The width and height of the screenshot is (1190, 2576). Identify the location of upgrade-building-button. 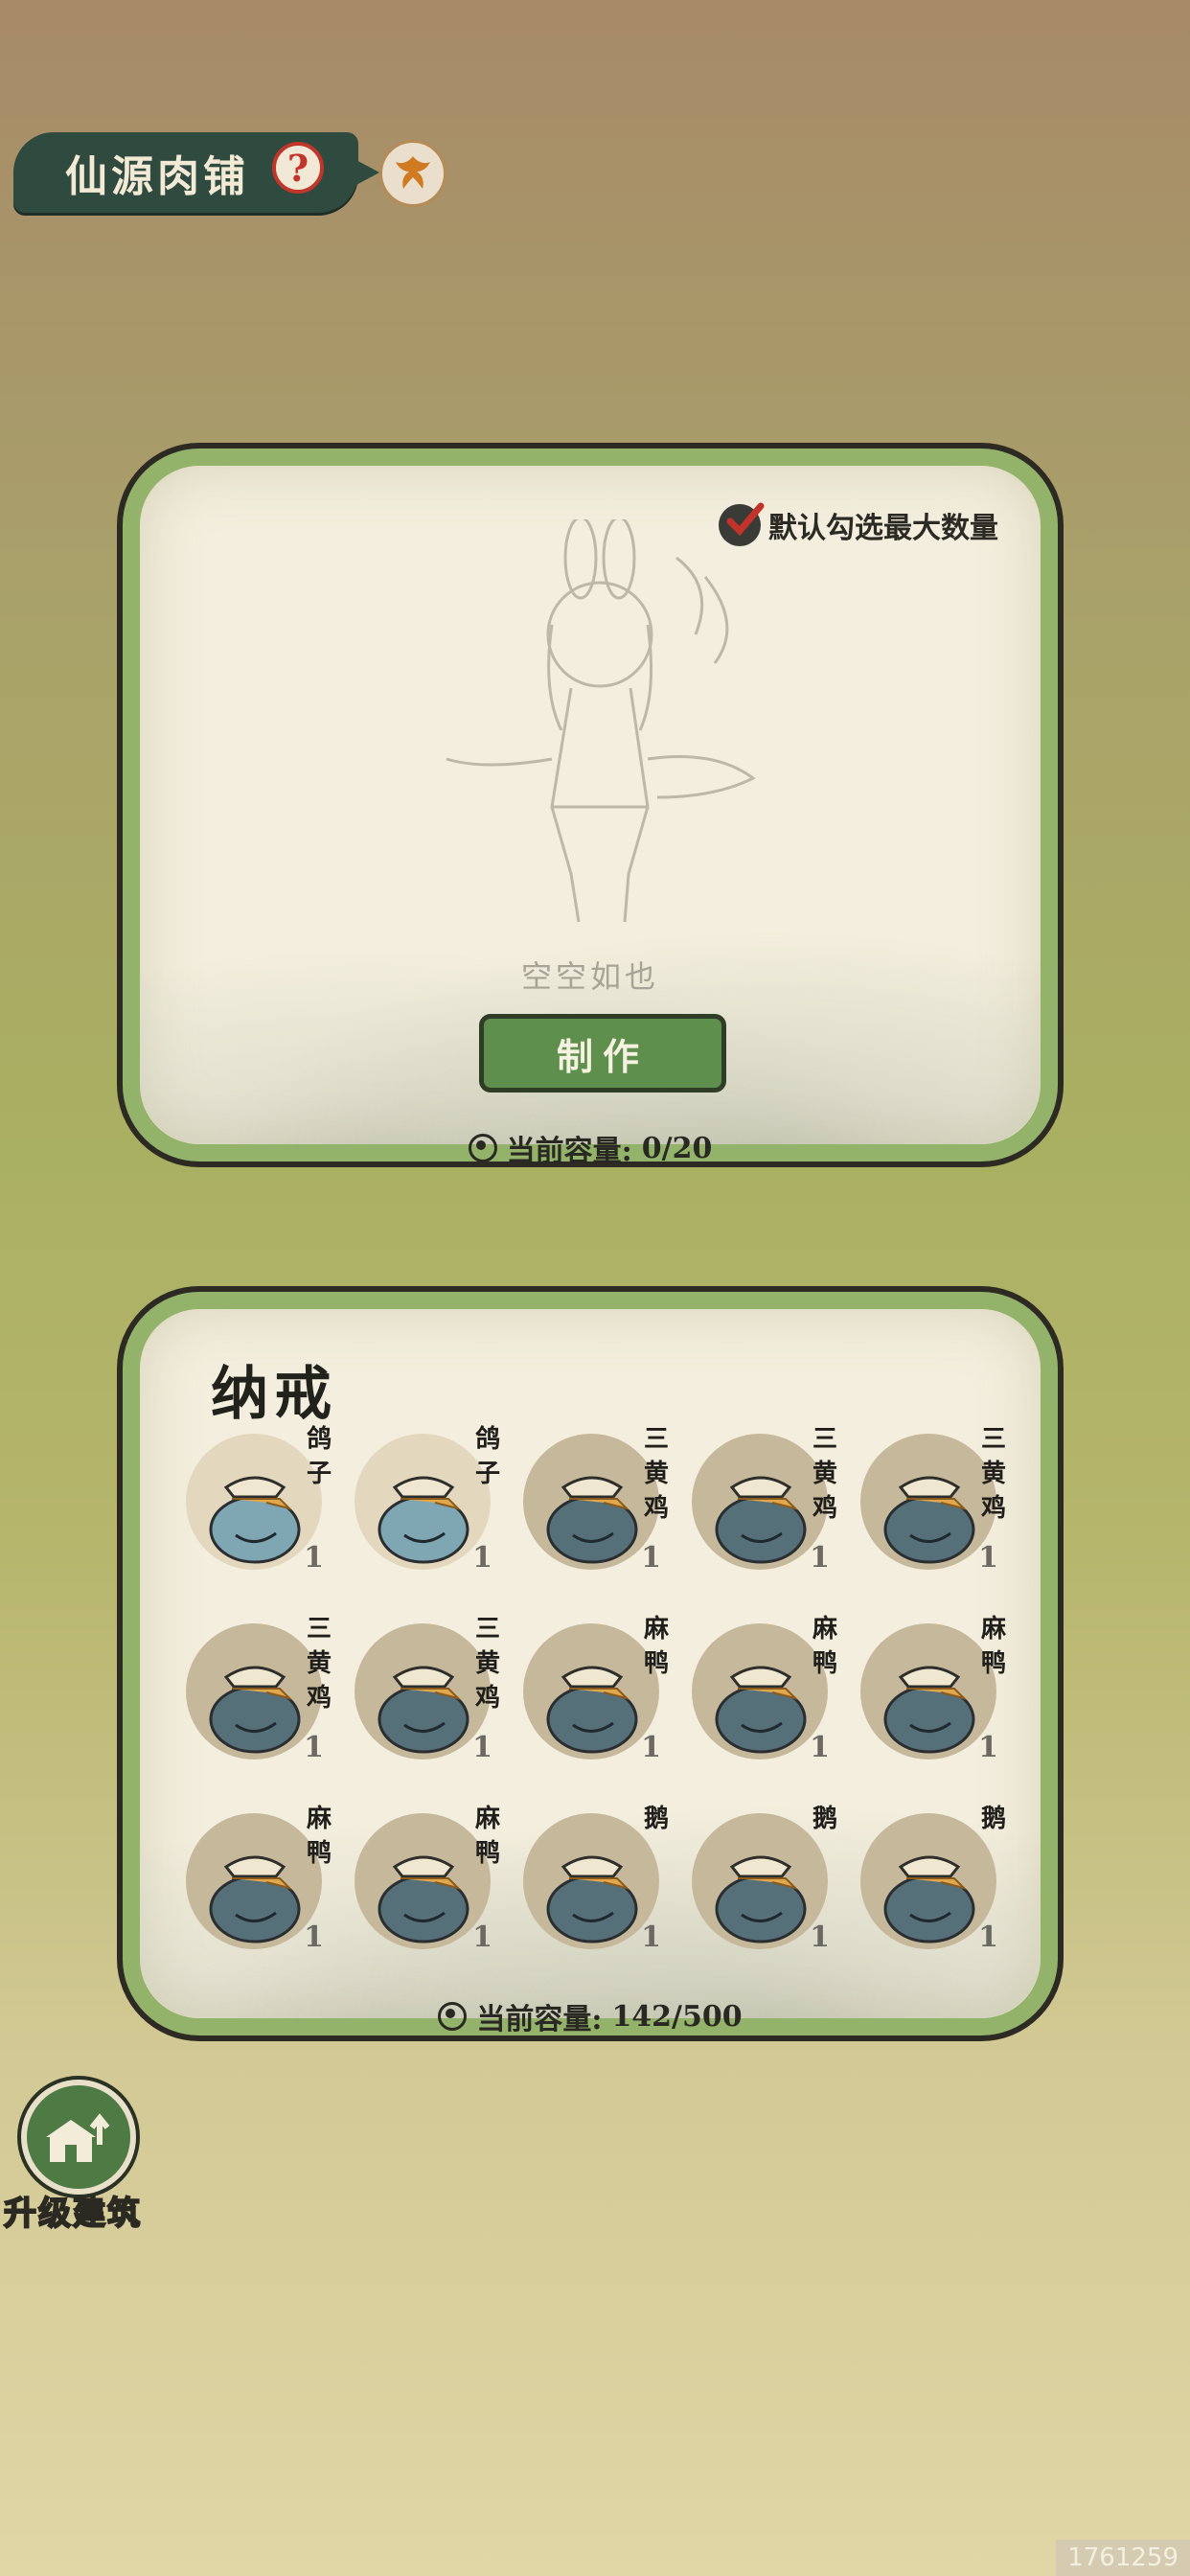
(78, 2137).